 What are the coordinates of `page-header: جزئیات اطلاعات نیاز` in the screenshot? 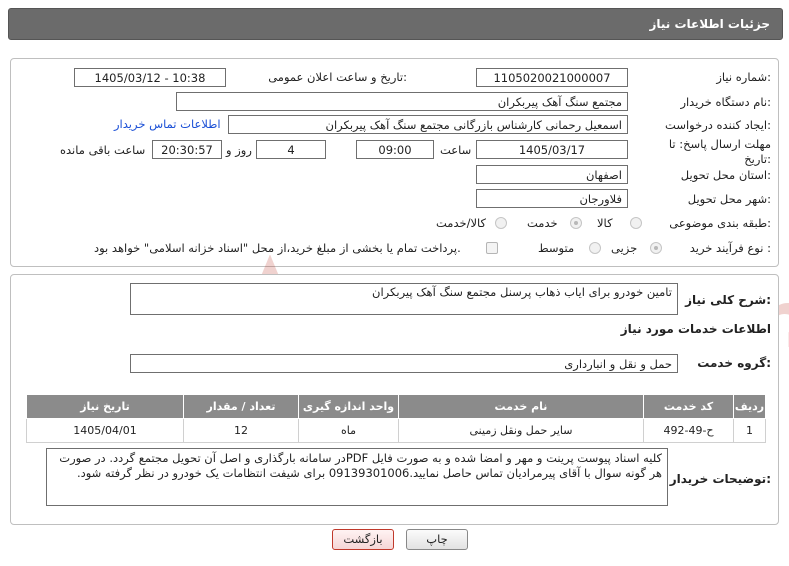 It's located at (395, 24).